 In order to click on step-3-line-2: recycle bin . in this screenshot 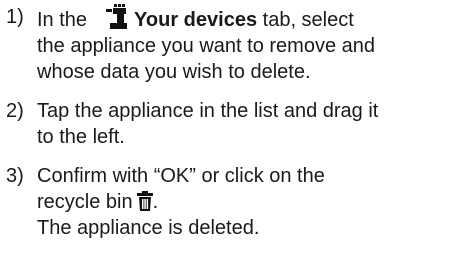, I will do `click(241, 202)`.